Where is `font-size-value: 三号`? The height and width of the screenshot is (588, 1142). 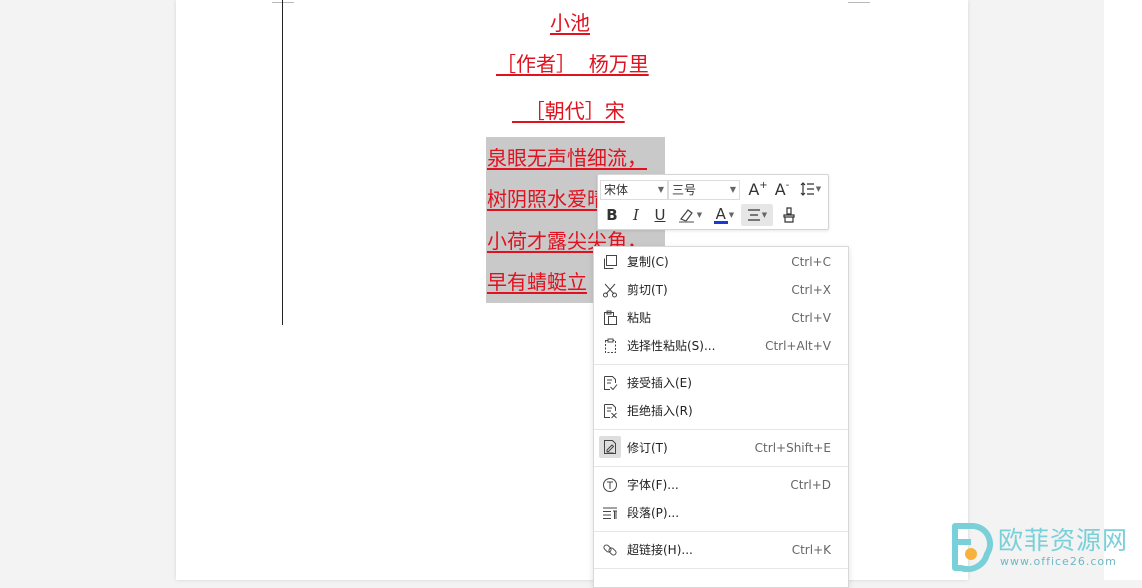
font-size-value: 三号 is located at coordinates (684, 190).